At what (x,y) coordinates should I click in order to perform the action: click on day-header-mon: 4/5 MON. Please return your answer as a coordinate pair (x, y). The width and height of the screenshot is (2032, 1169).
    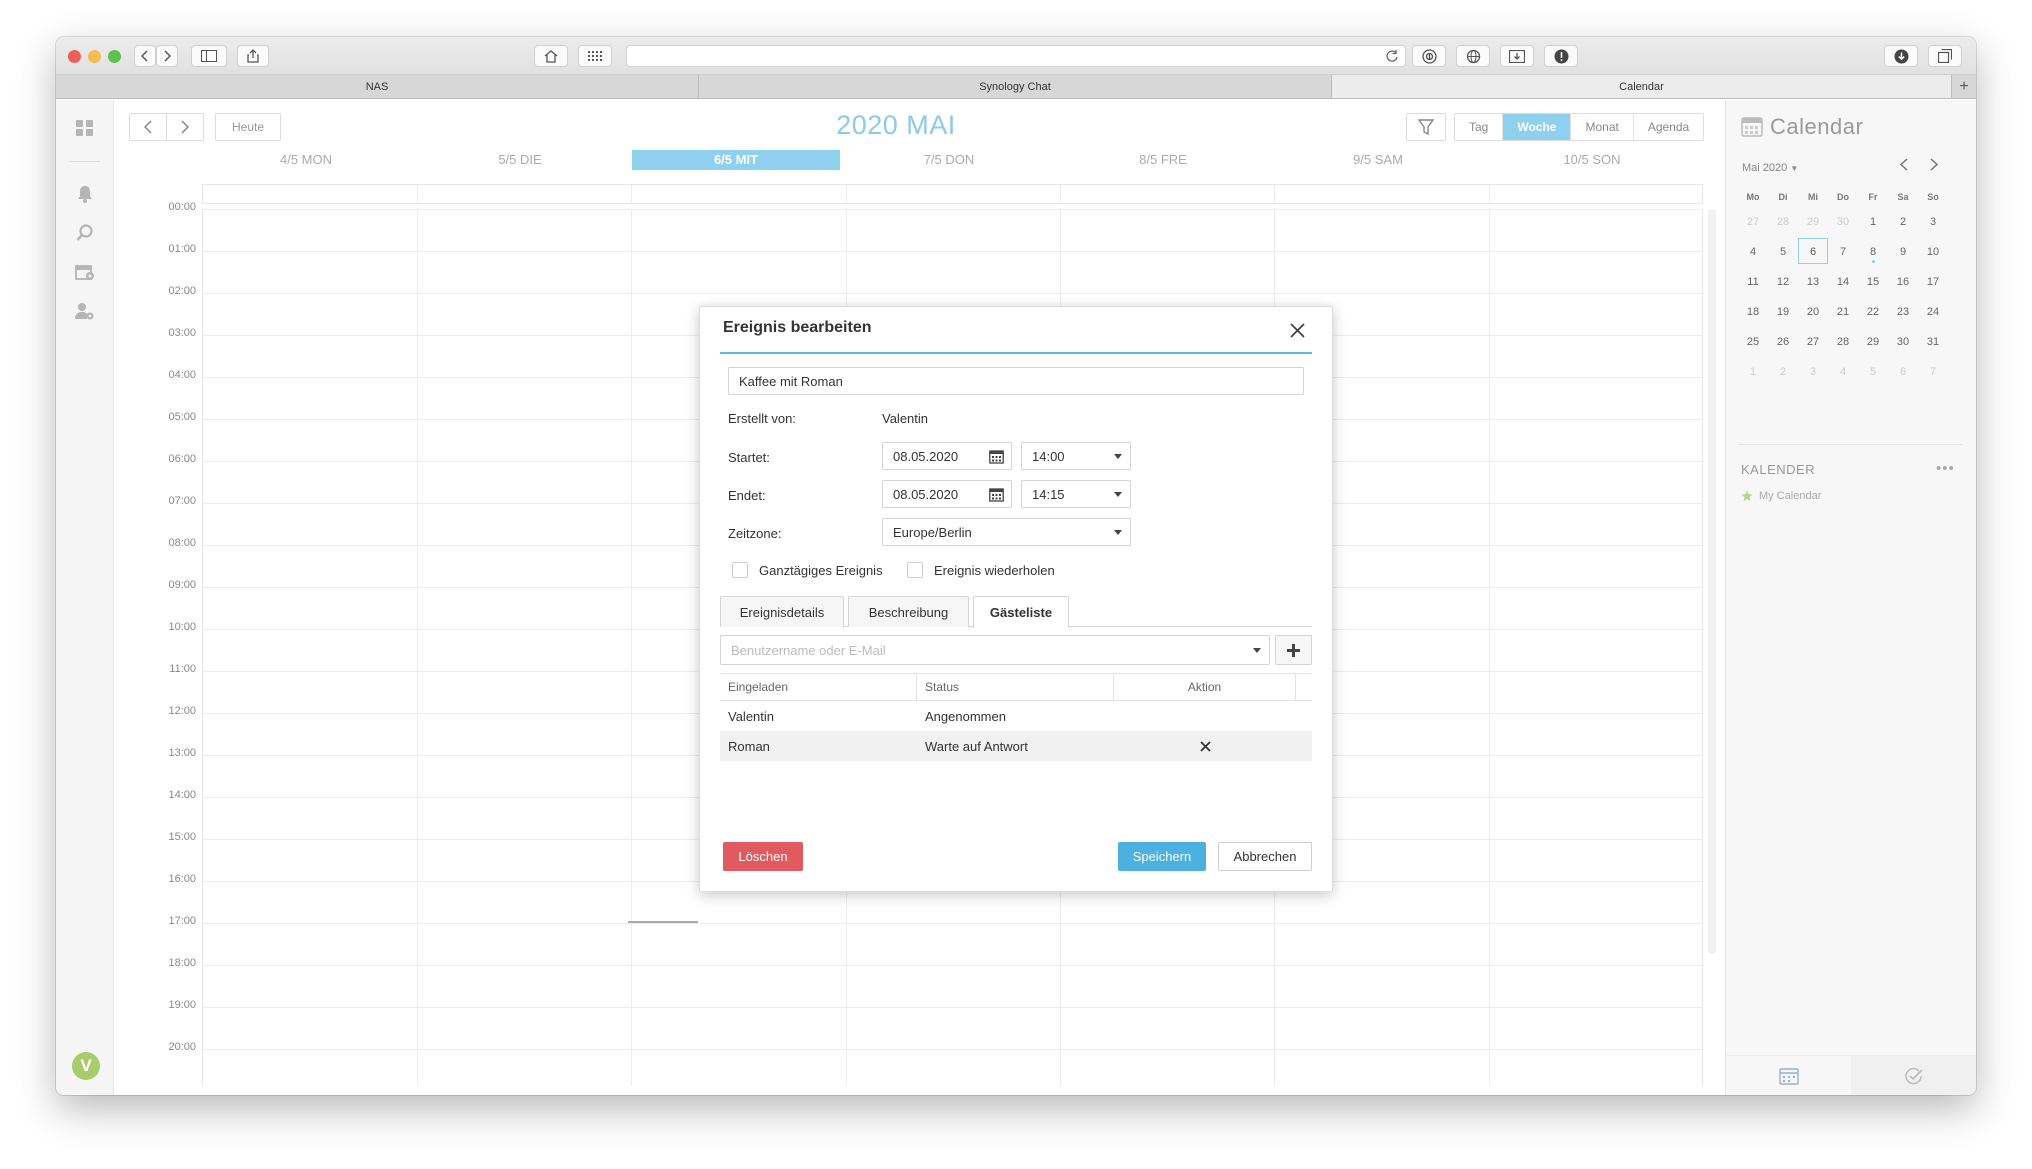
    Looking at the image, I should click on (306, 160).